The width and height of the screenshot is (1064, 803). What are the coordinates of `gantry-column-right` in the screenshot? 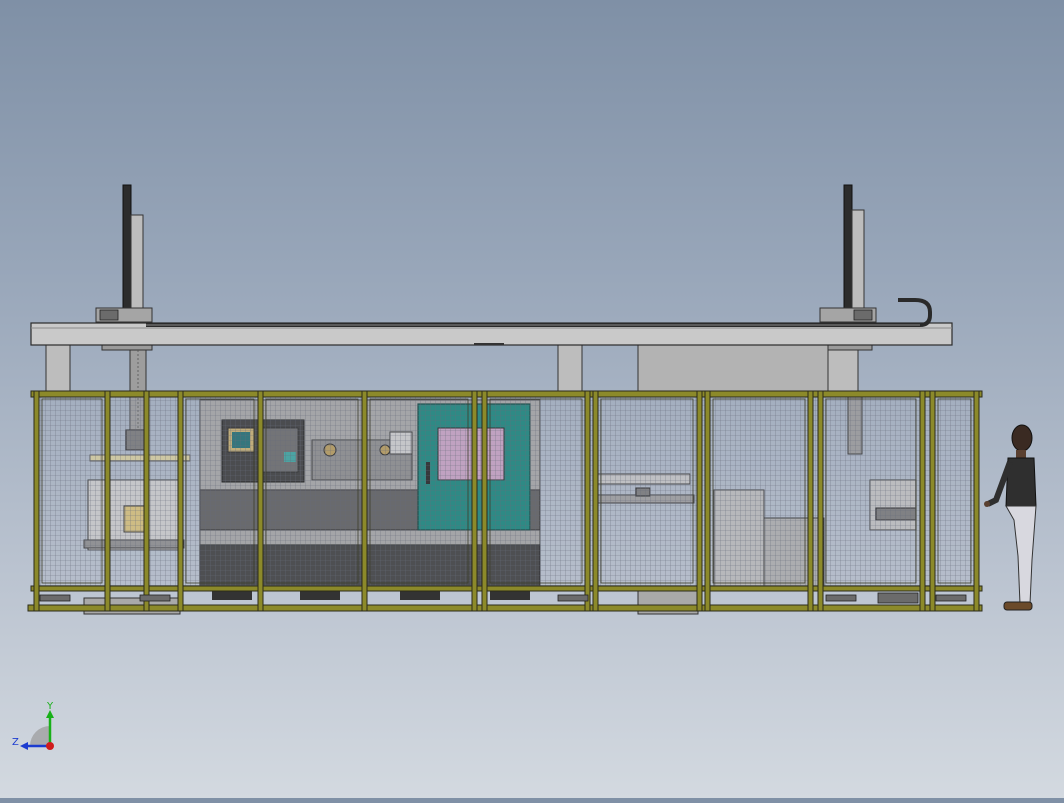 It's located at (843, 369).